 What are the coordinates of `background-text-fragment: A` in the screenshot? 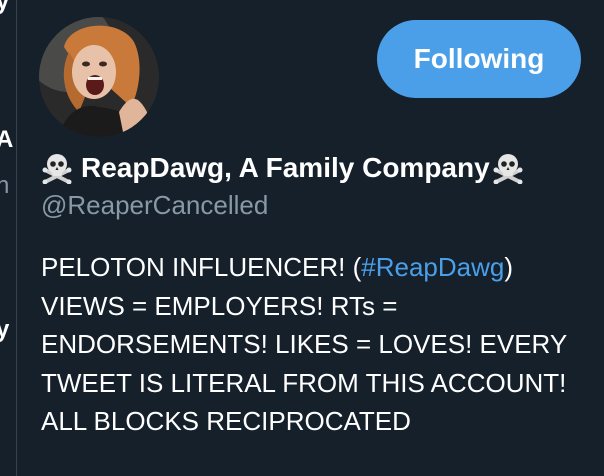 It's located at (7, 139).